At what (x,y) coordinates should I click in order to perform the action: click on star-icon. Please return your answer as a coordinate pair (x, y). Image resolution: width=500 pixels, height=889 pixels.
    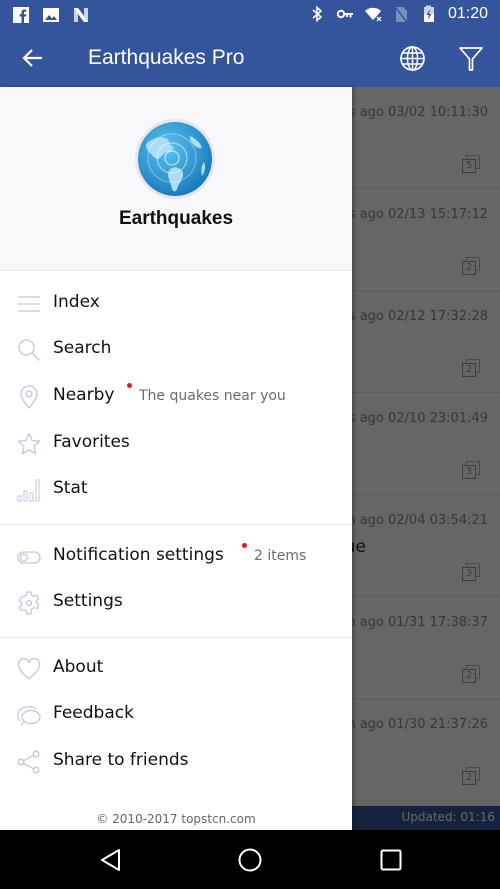
    Looking at the image, I should click on (29, 443).